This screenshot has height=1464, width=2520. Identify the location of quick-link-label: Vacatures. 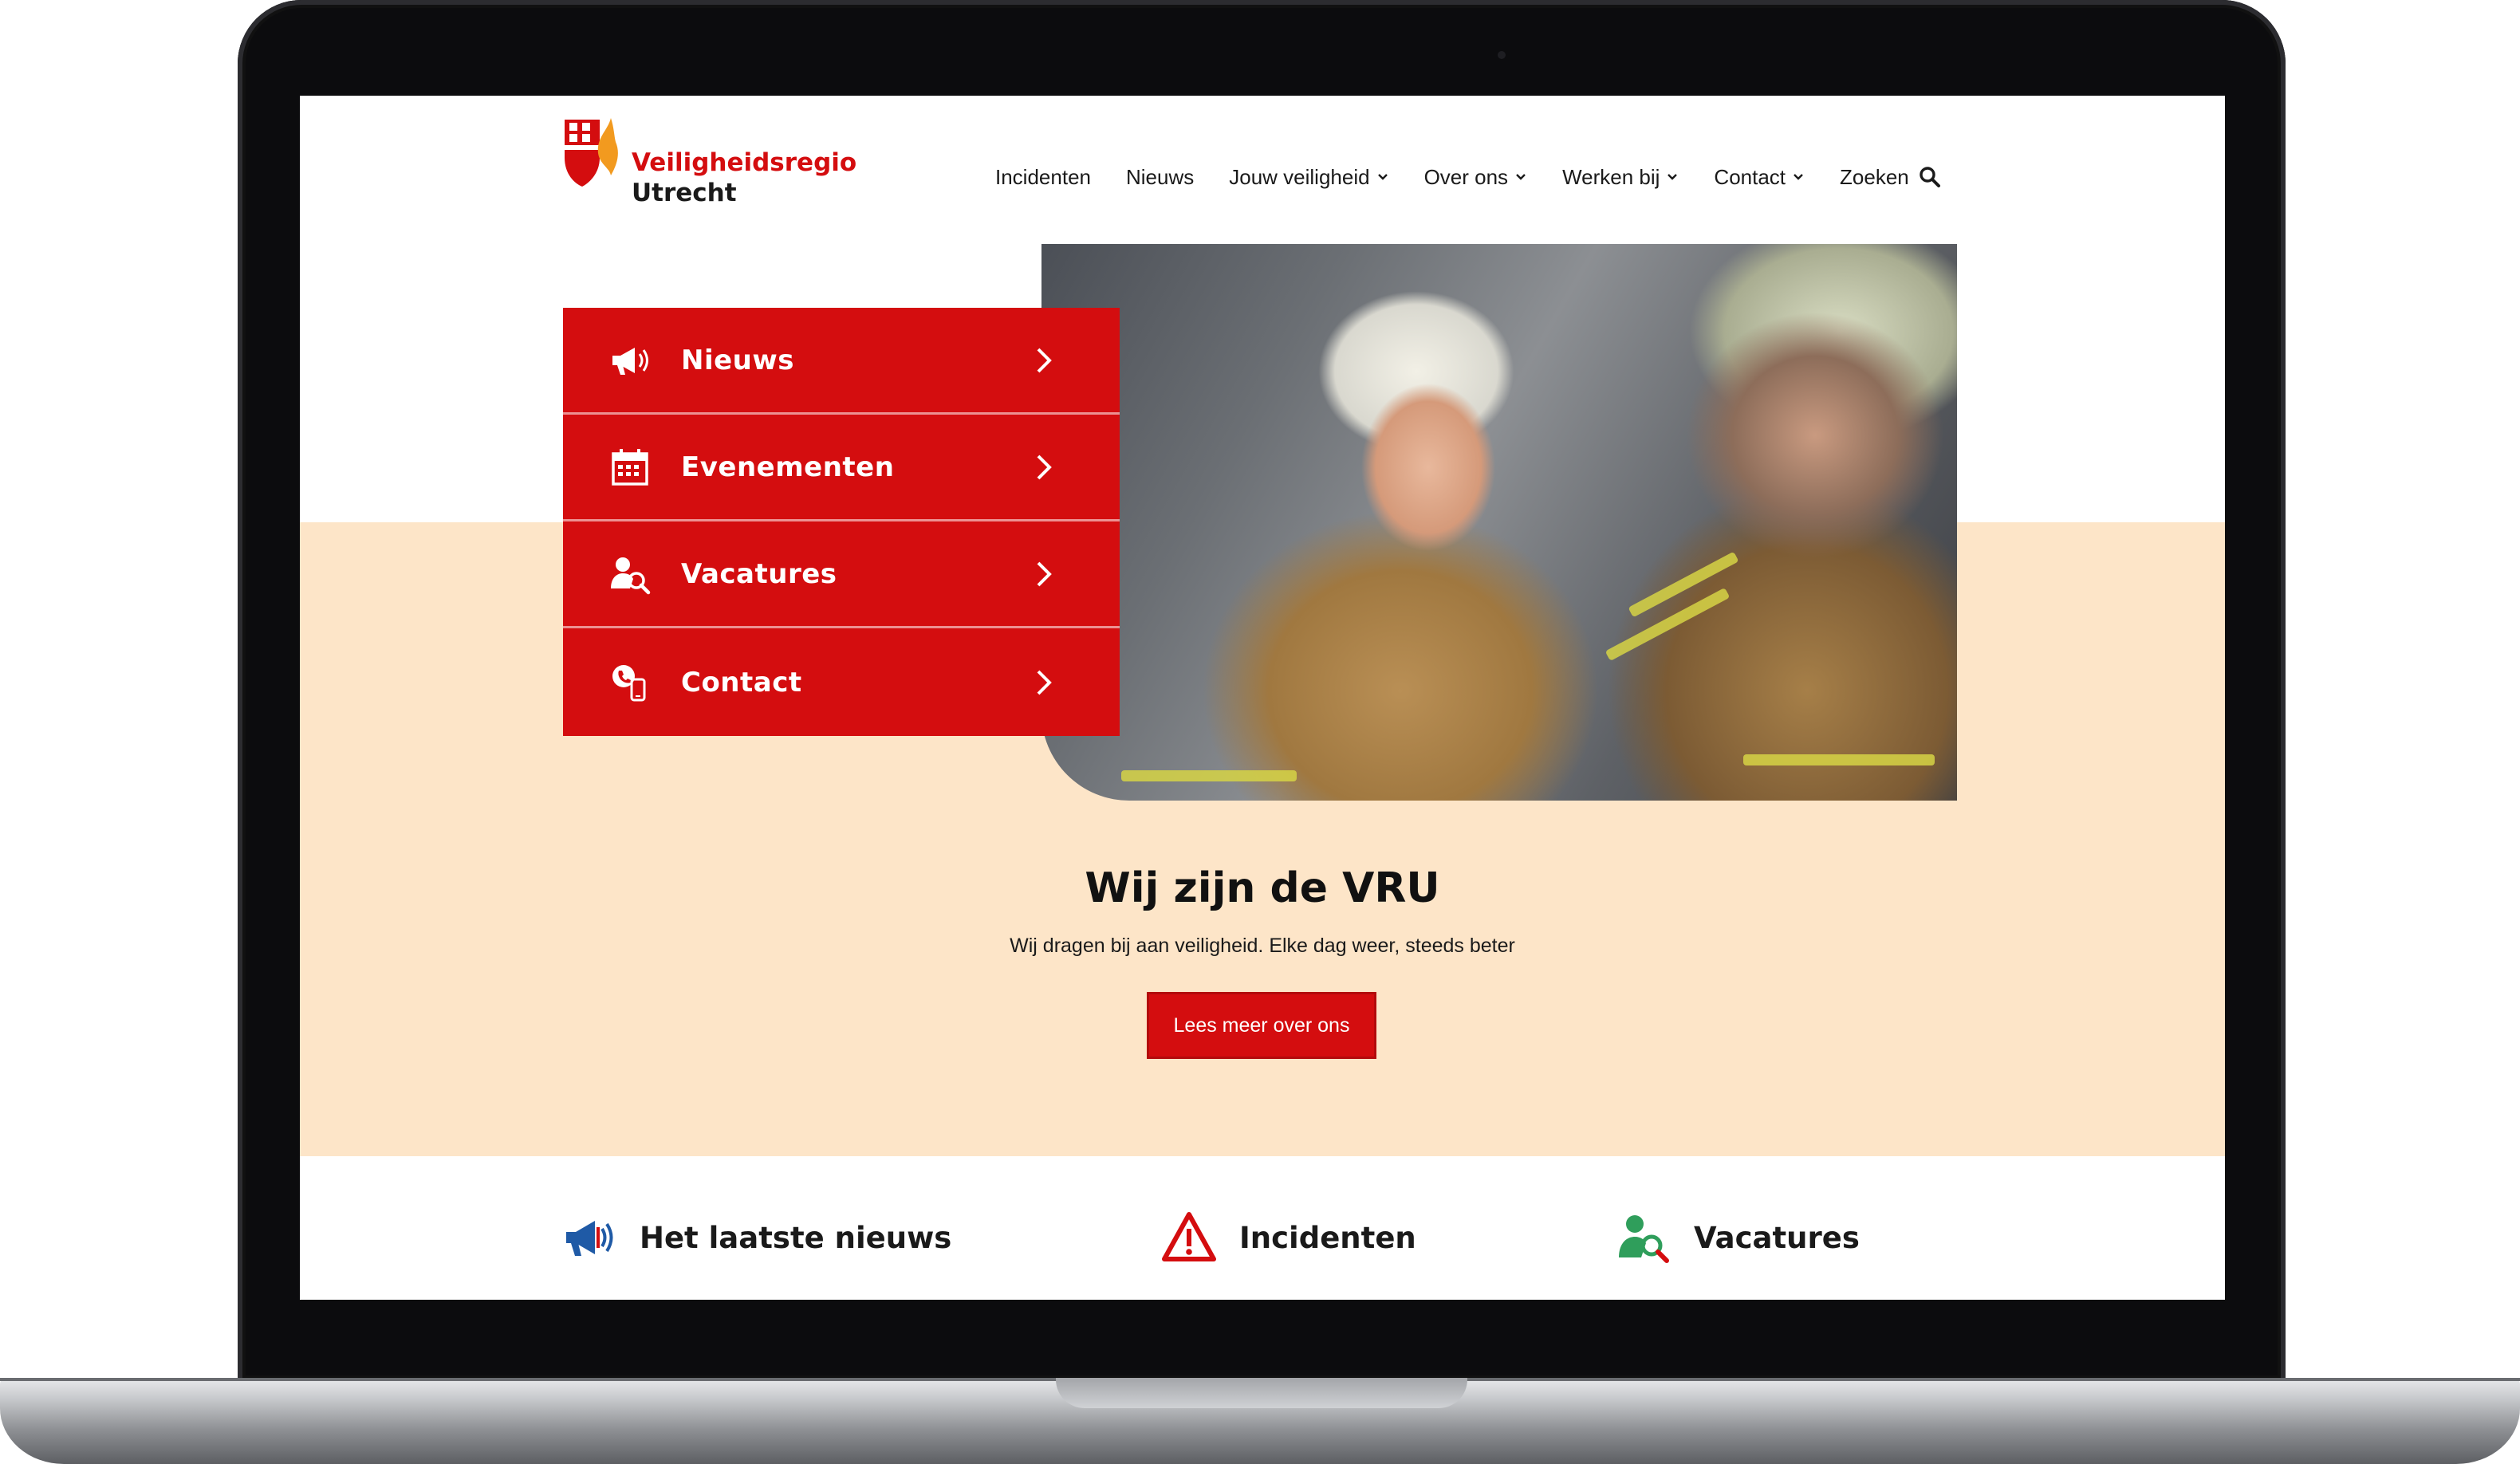
(759, 573).